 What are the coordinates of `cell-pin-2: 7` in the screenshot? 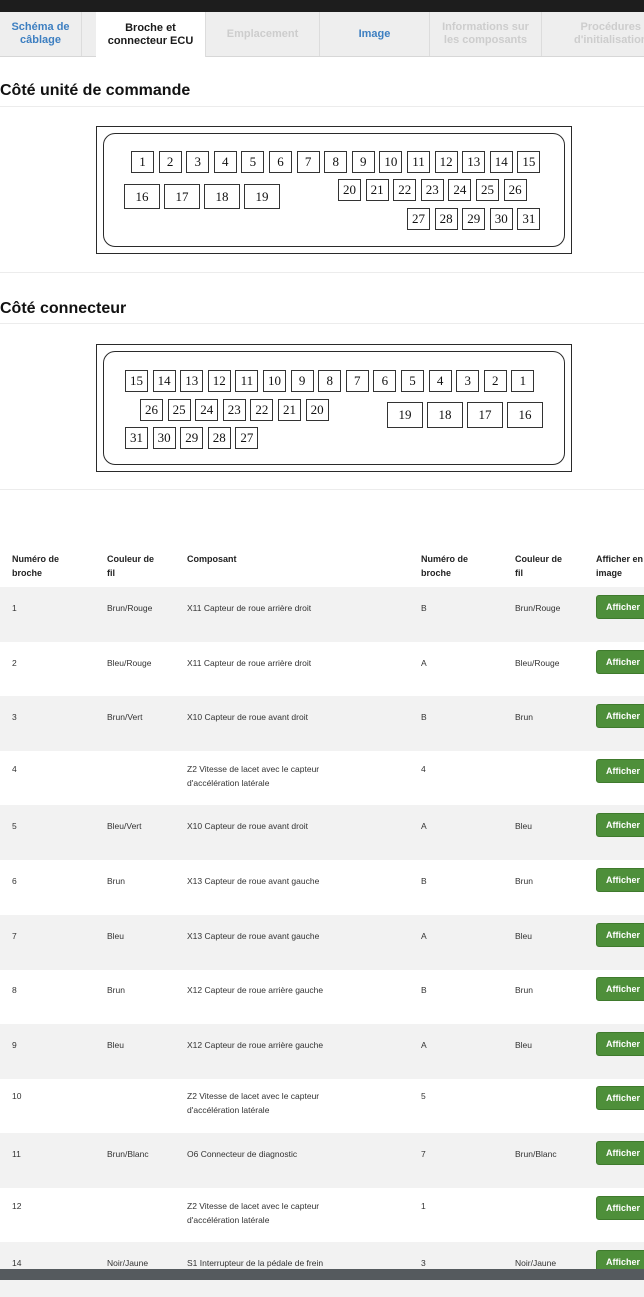 It's located at (423, 1154).